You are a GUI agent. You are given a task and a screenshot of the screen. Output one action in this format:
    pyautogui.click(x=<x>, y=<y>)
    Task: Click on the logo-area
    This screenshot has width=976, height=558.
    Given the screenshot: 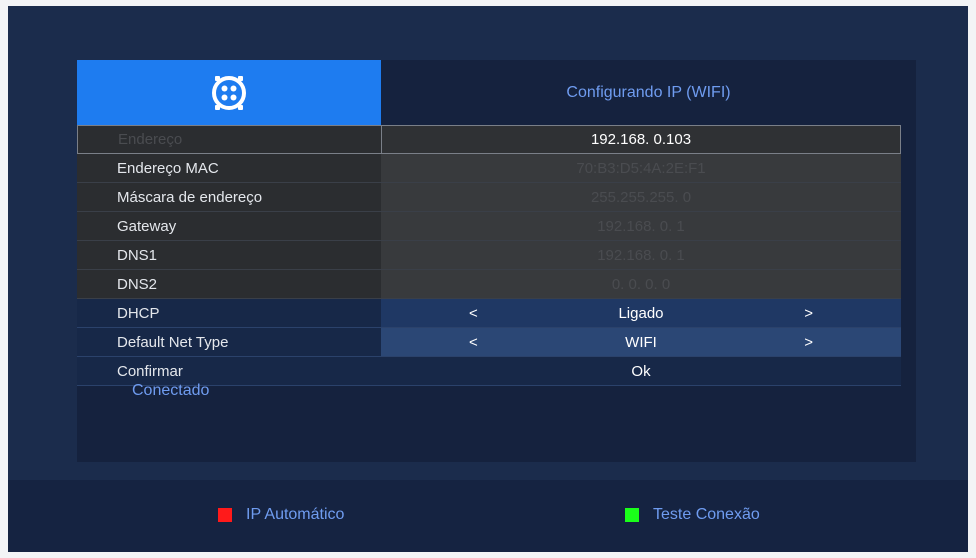 What is the action you would take?
    pyautogui.click(x=229, y=92)
    